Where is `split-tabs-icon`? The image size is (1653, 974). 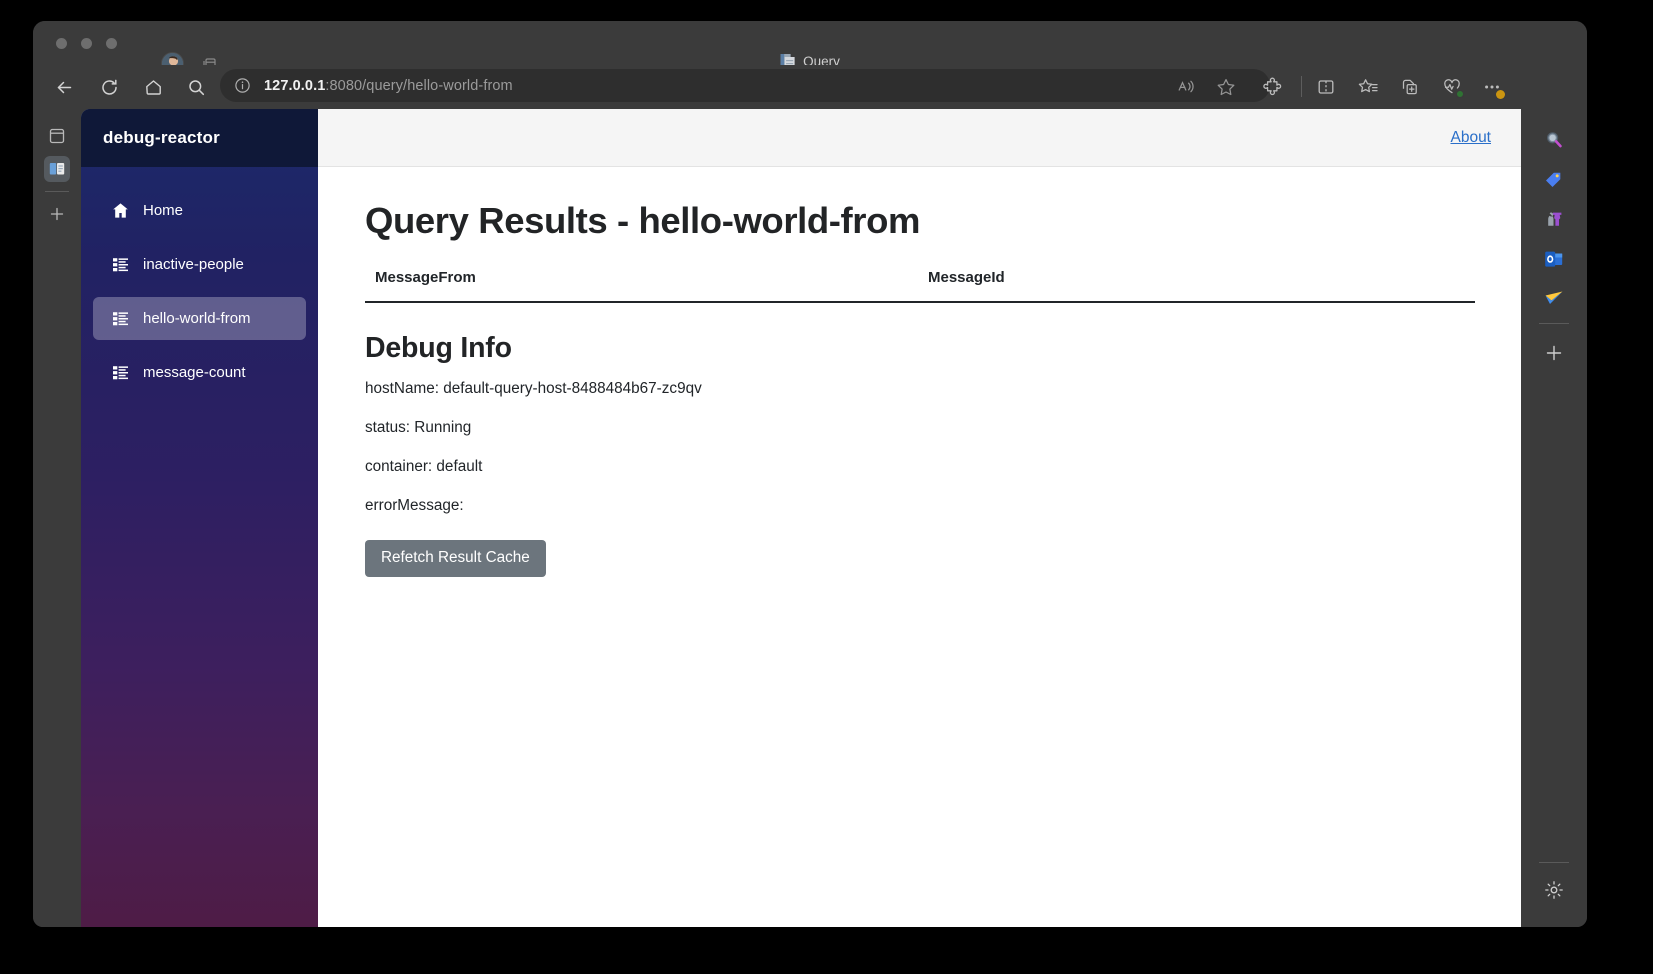
split-tabs-icon is located at coordinates (57, 169).